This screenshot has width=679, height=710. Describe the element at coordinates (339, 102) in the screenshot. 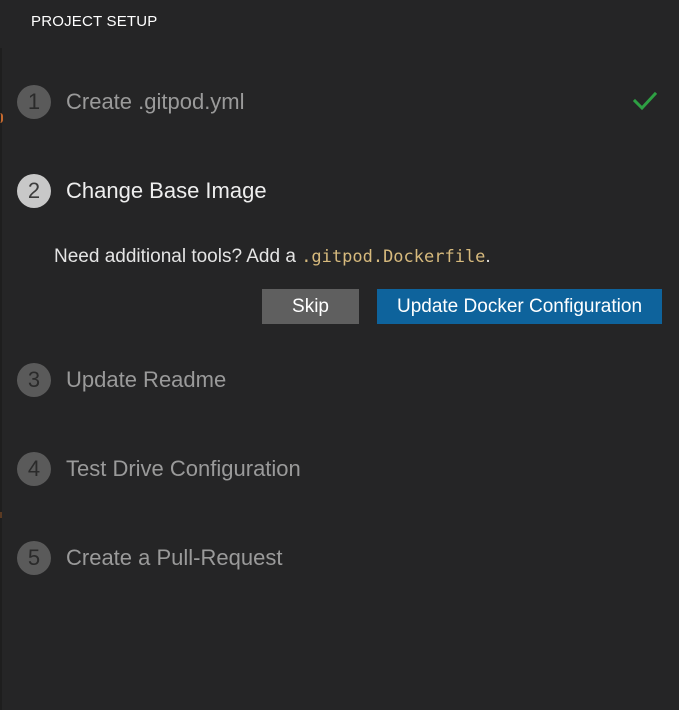

I see `step-create-gitpod-yml: 1 Create .gitpod.yml` at that location.